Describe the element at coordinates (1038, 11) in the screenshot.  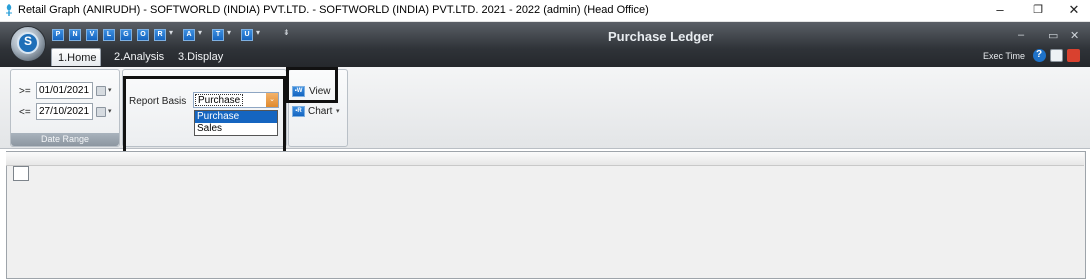
I see `window-restore-button: ❐` at that location.